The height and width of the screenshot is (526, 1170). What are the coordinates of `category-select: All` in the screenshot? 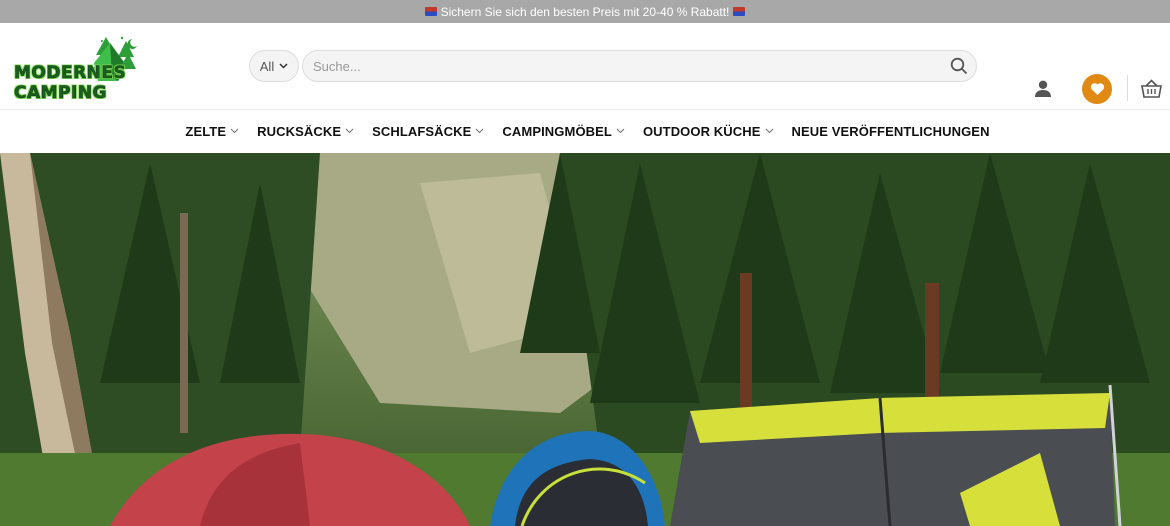 It's located at (274, 66).